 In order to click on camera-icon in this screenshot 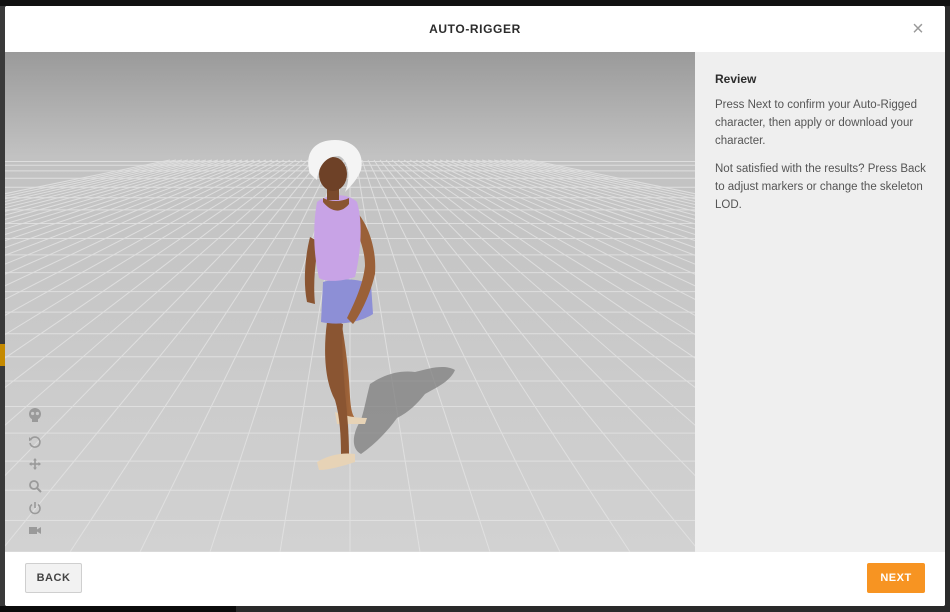, I will do `click(35, 530)`.